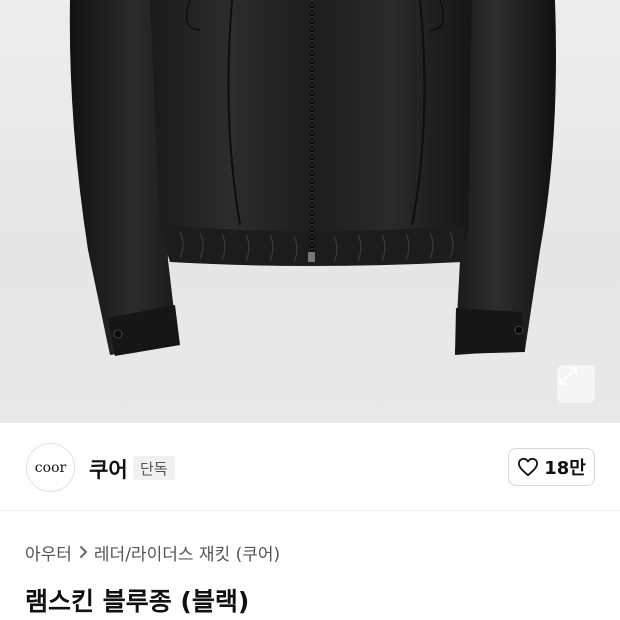  I want to click on heart-icon, so click(528, 467).